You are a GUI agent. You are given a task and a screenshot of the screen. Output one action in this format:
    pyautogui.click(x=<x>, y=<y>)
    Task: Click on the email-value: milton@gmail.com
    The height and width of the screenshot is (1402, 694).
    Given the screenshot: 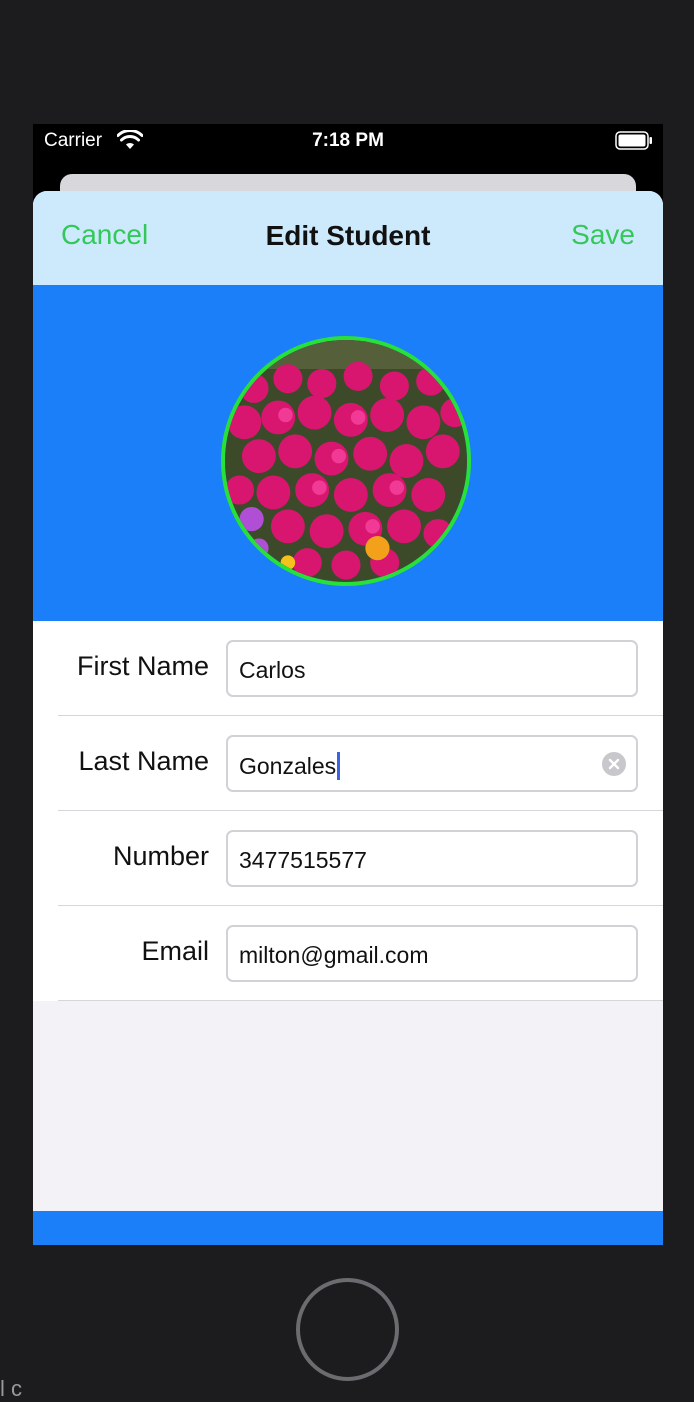 What is the action you would take?
    pyautogui.click(x=334, y=955)
    